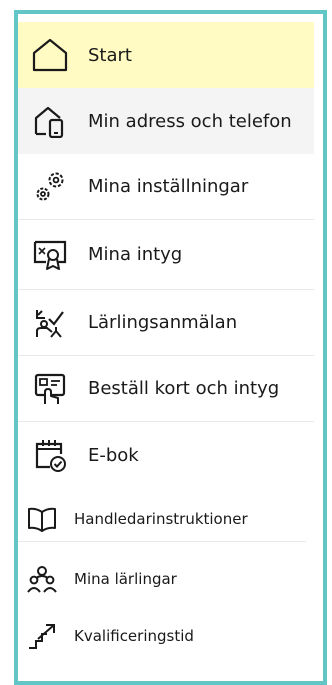 This screenshot has width=332, height=685. I want to click on menu-item-label: E-bok, so click(113, 455).